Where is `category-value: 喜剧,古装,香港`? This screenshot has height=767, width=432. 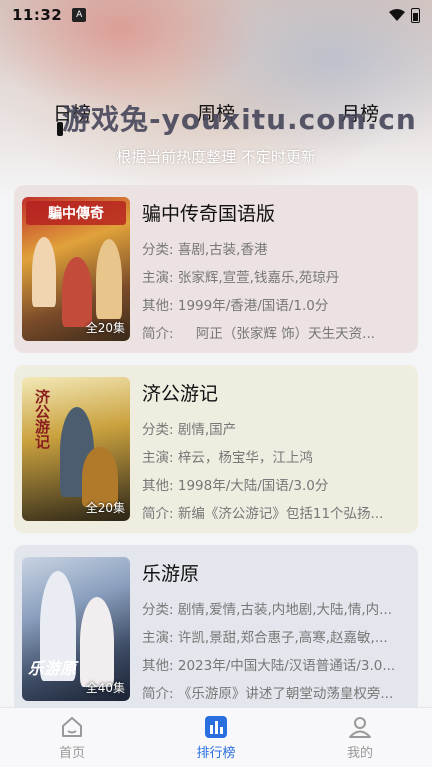
category-value: 喜剧,古装,香港 is located at coordinates (222, 250).